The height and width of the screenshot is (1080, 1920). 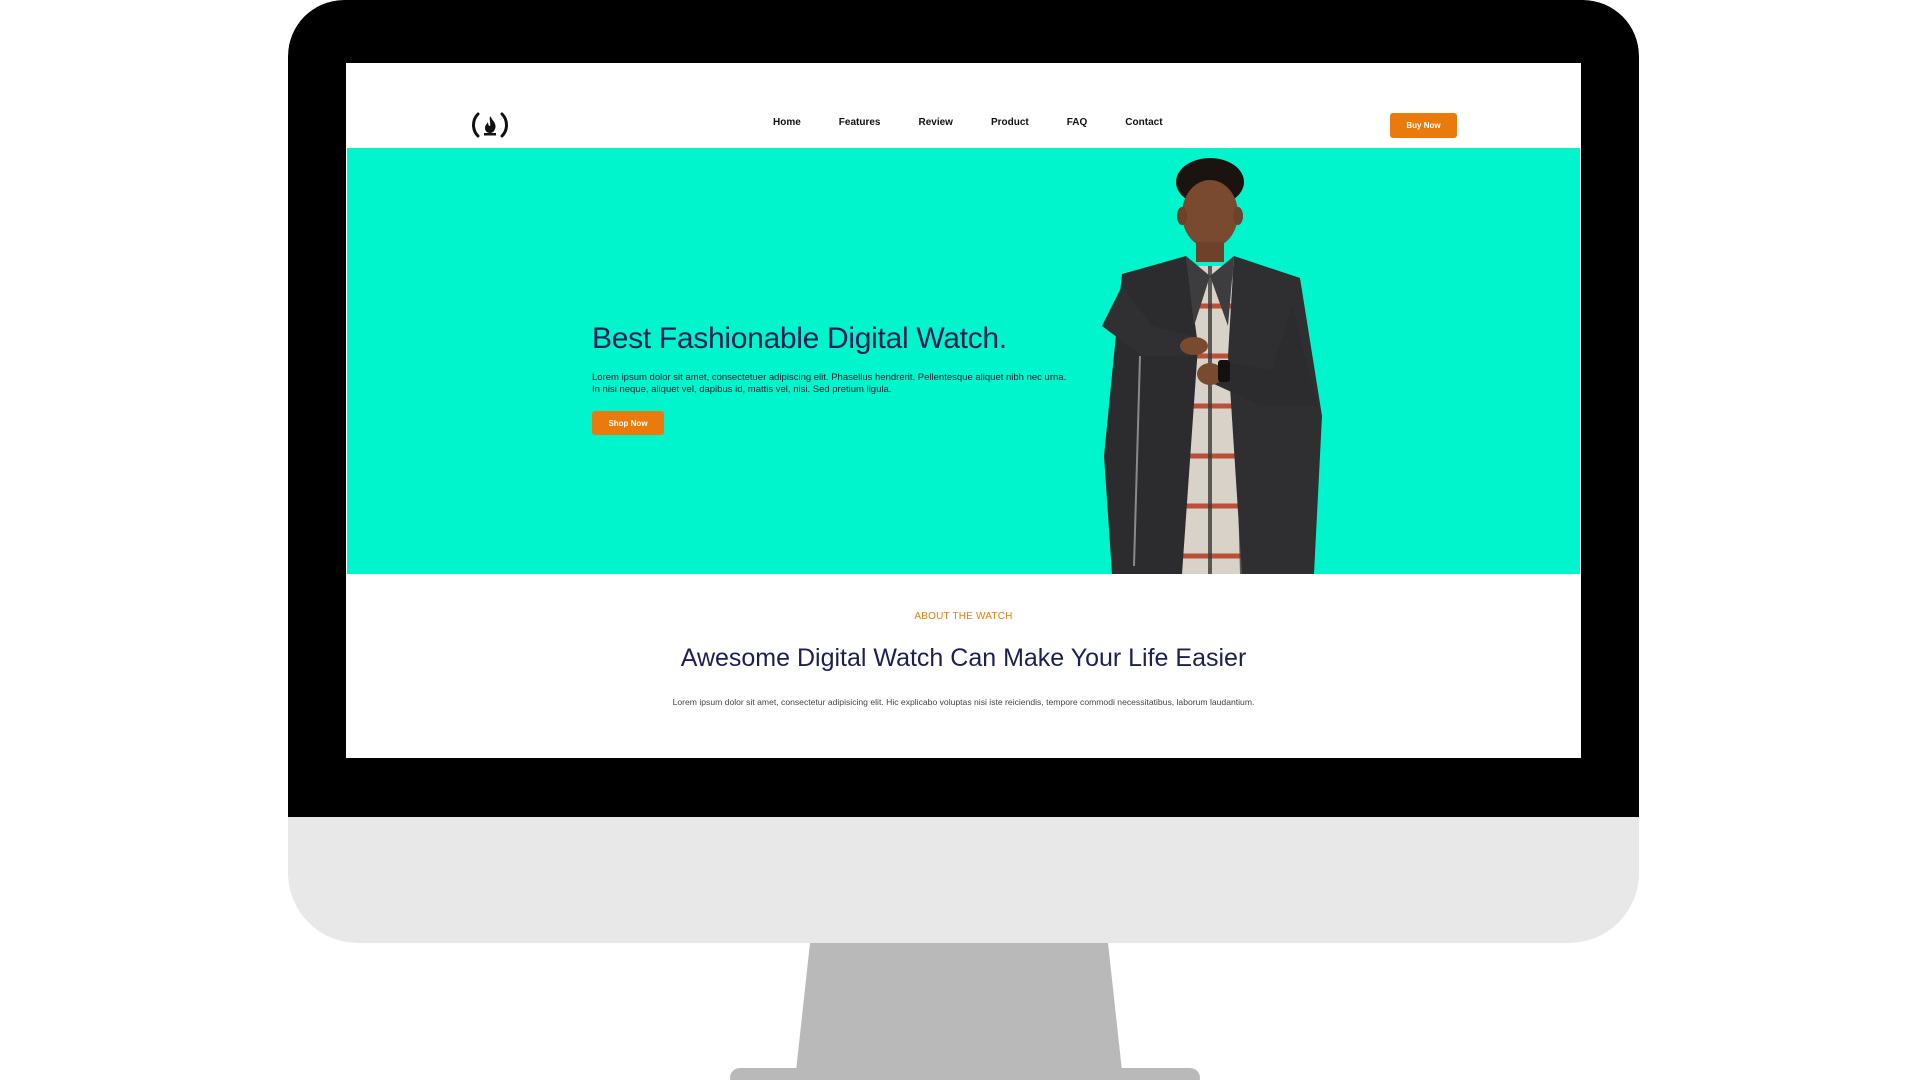 What do you see at coordinates (935, 122) in the screenshot?
I see `nav-link-review: Review` at bounding box center [935, 122].